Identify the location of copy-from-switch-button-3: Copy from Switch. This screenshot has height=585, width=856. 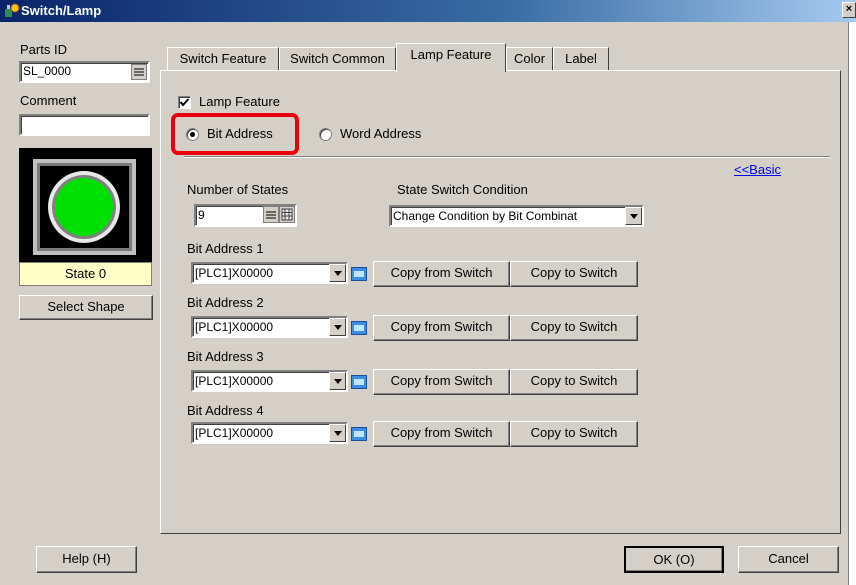
(441, 382).